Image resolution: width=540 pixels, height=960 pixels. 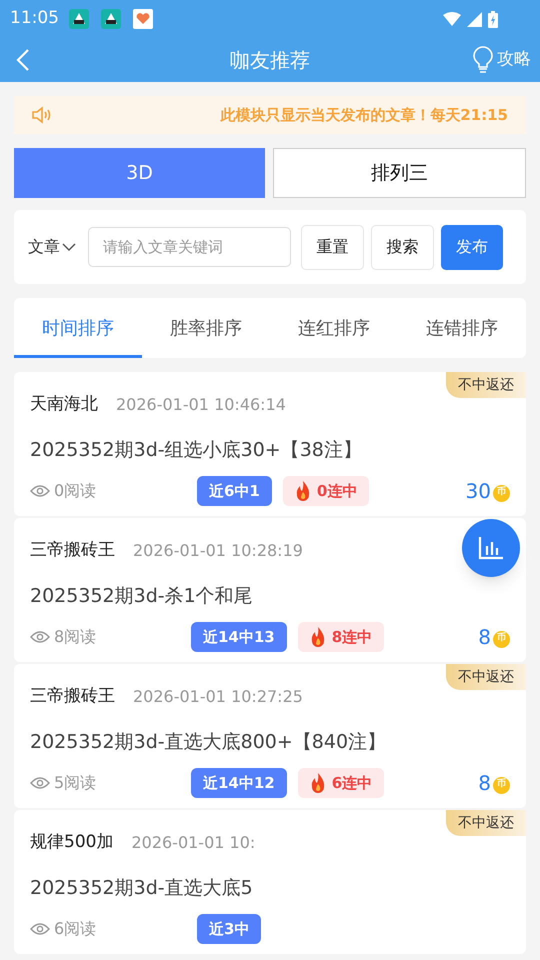 I want to click on speaker-icon, so click(x=42, y=115).